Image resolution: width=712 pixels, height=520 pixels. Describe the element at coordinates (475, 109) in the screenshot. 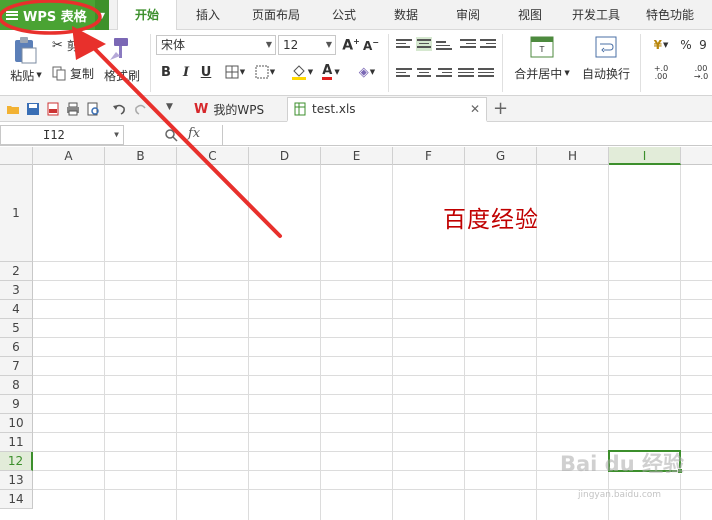

I see `close-tab-icon: ✕` at that location.